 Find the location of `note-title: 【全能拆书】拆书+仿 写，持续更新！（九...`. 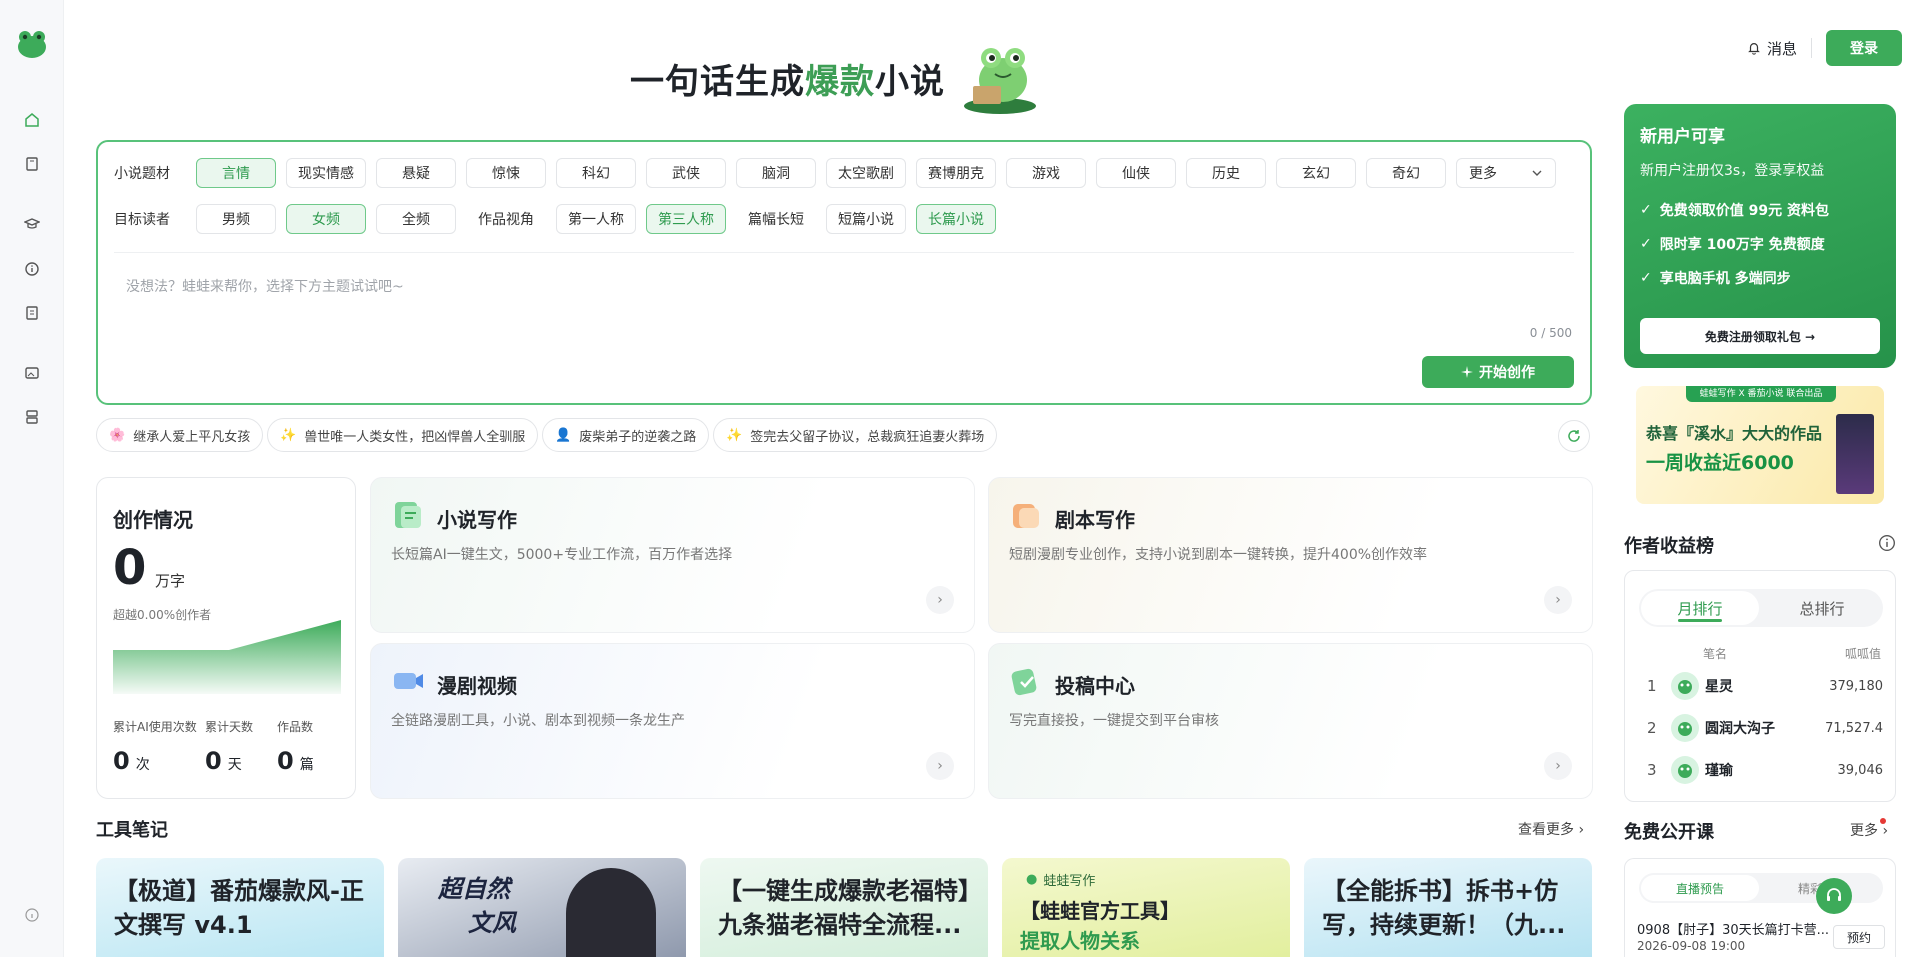

note-title: 【全能拆书】拆书+仿 写，持续更新！（九... is located at coordinates (1443, 908).